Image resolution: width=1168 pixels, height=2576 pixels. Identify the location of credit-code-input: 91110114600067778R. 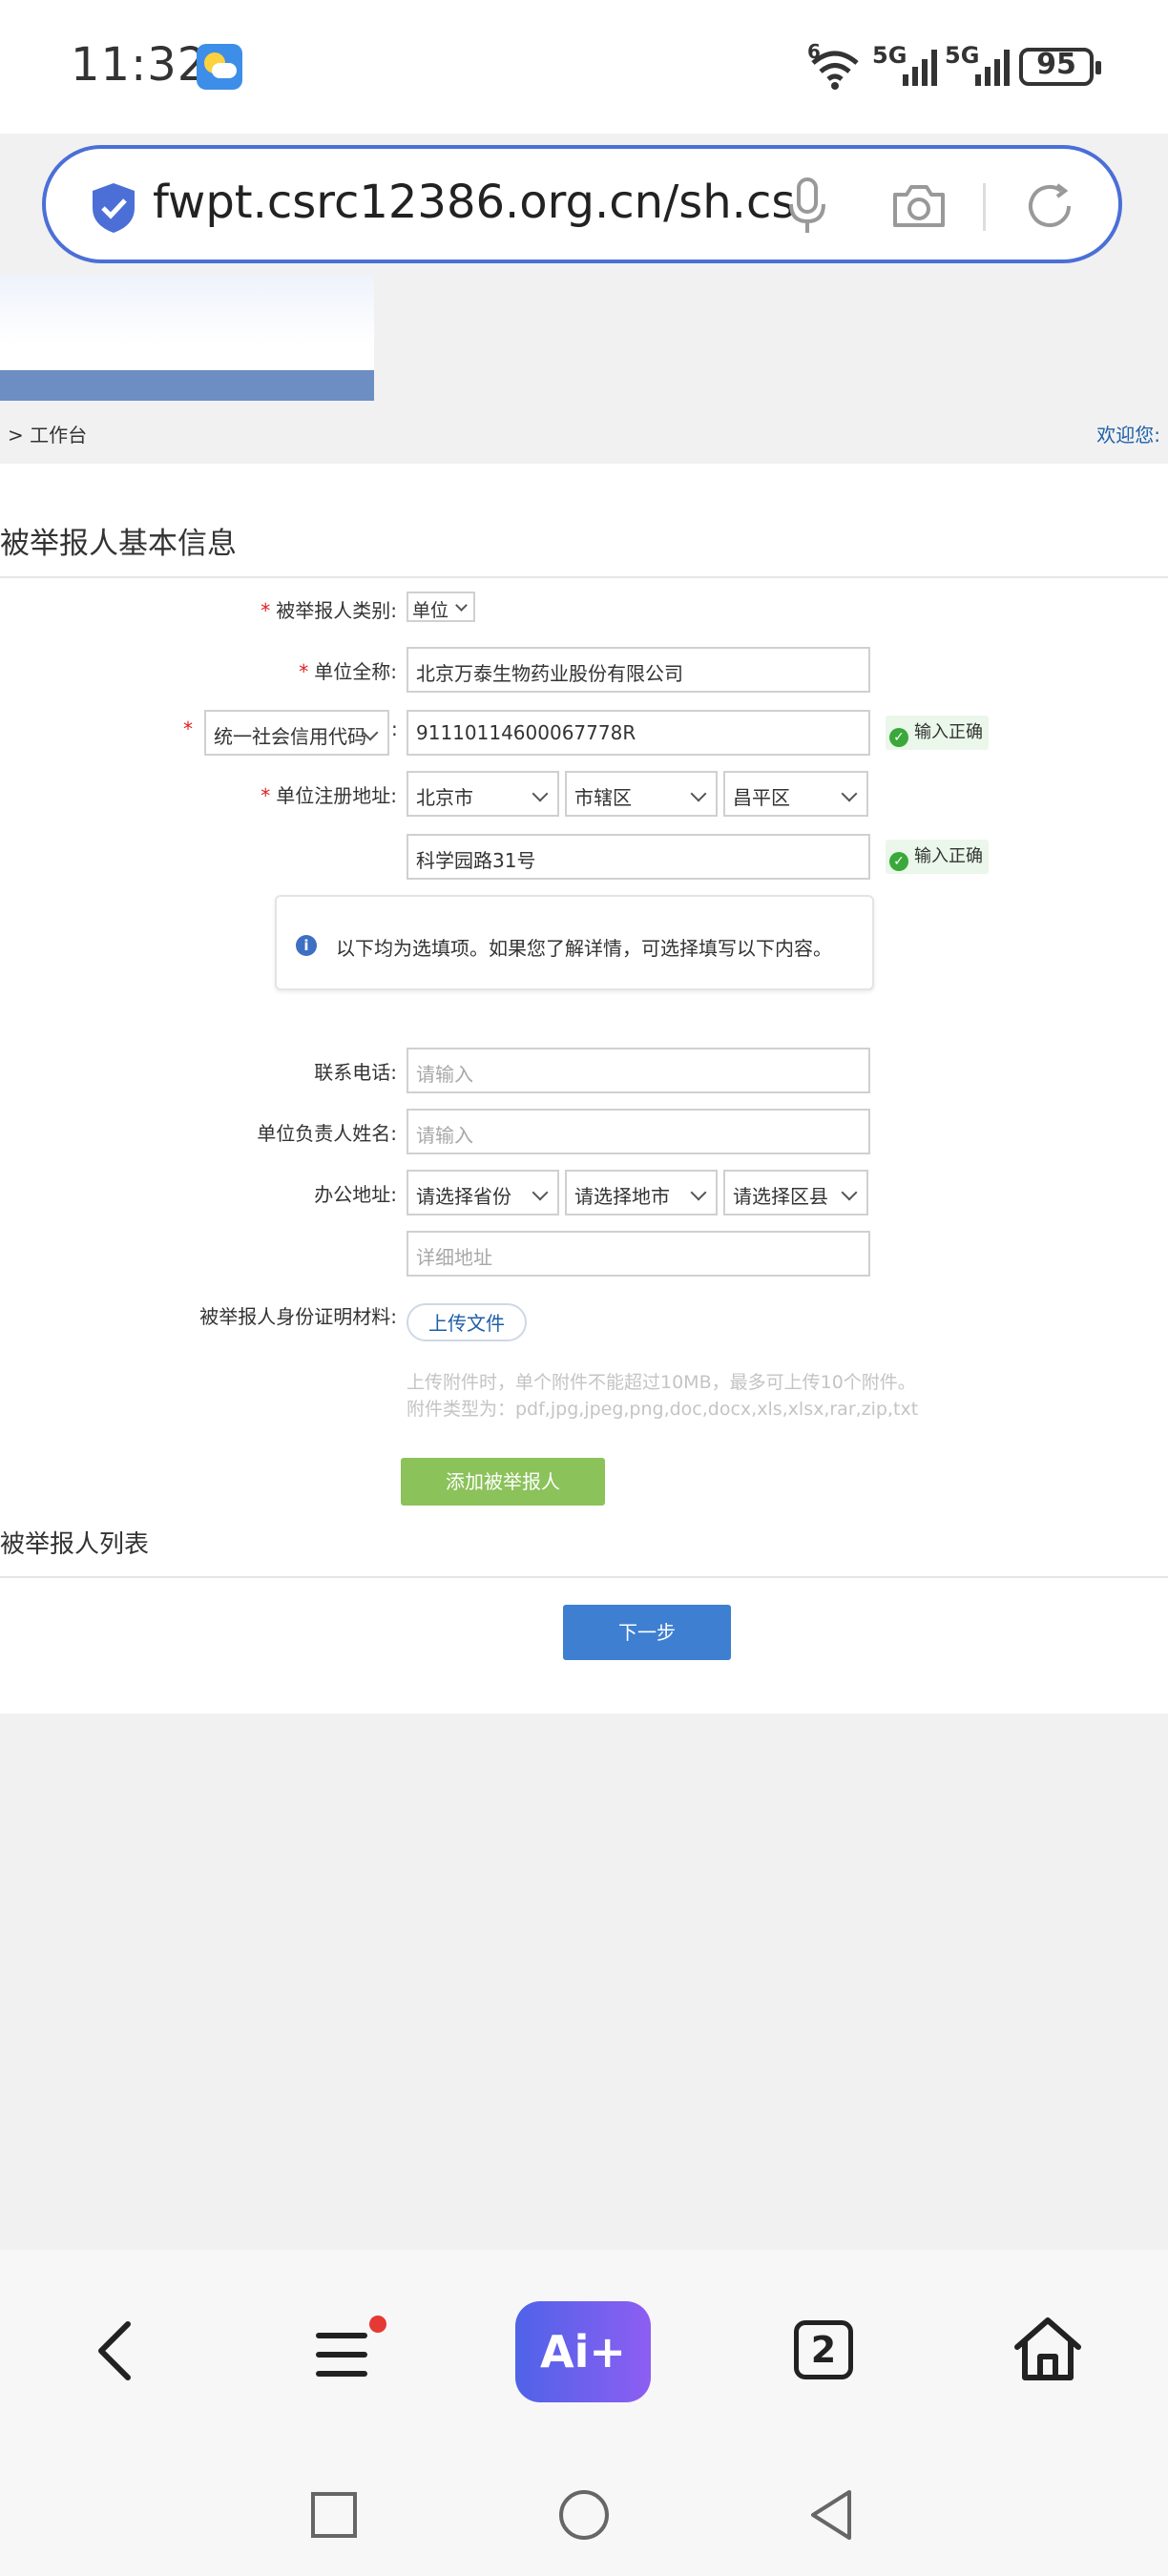
(638, 733).